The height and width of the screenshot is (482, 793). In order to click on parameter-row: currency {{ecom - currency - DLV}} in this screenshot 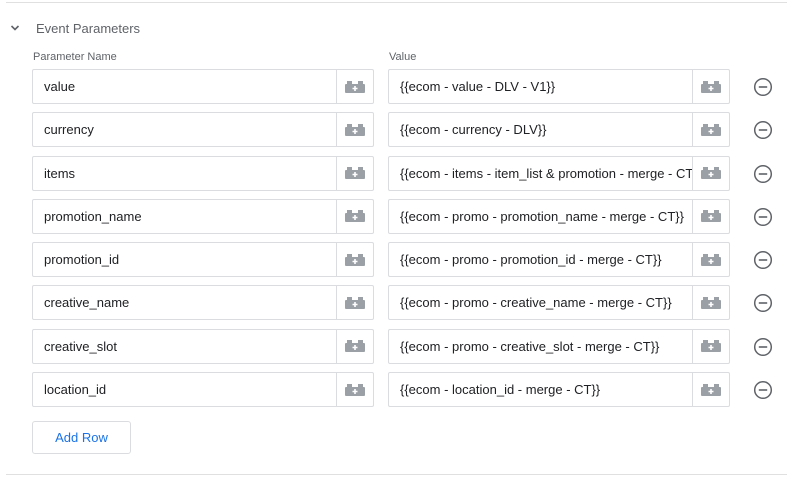, I will do `click(396, 130)`.